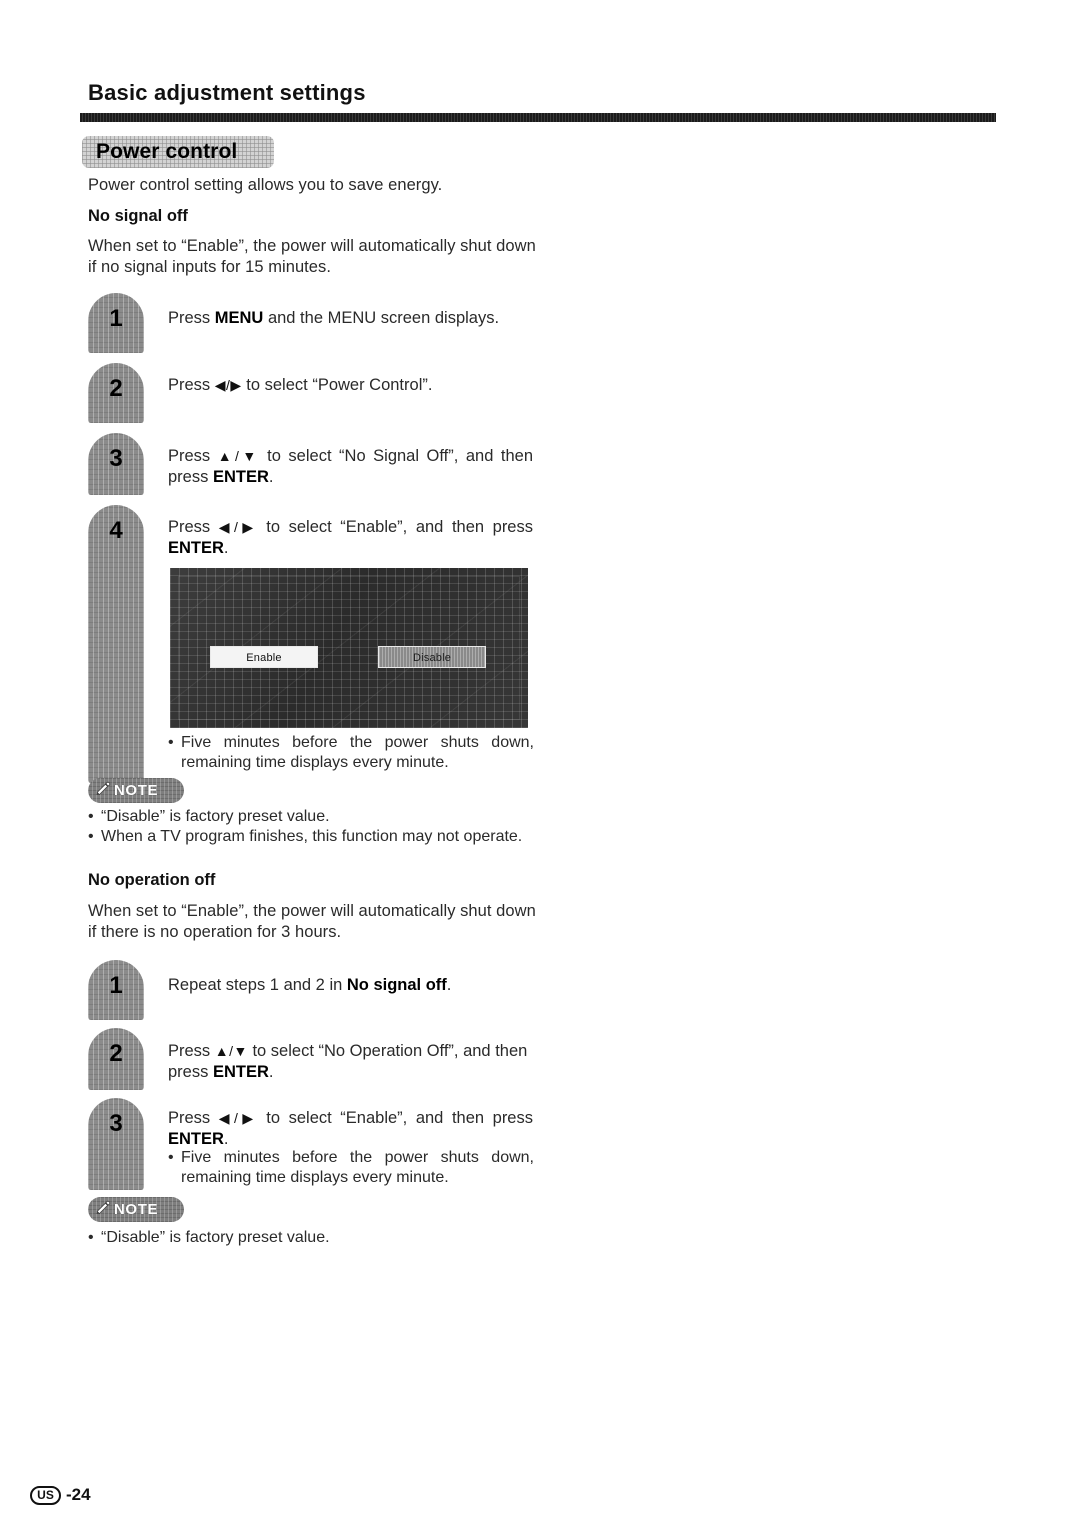 This screenshot has height=1532, width=1080. I want to click on step-3-post: ., so click(271, 477).